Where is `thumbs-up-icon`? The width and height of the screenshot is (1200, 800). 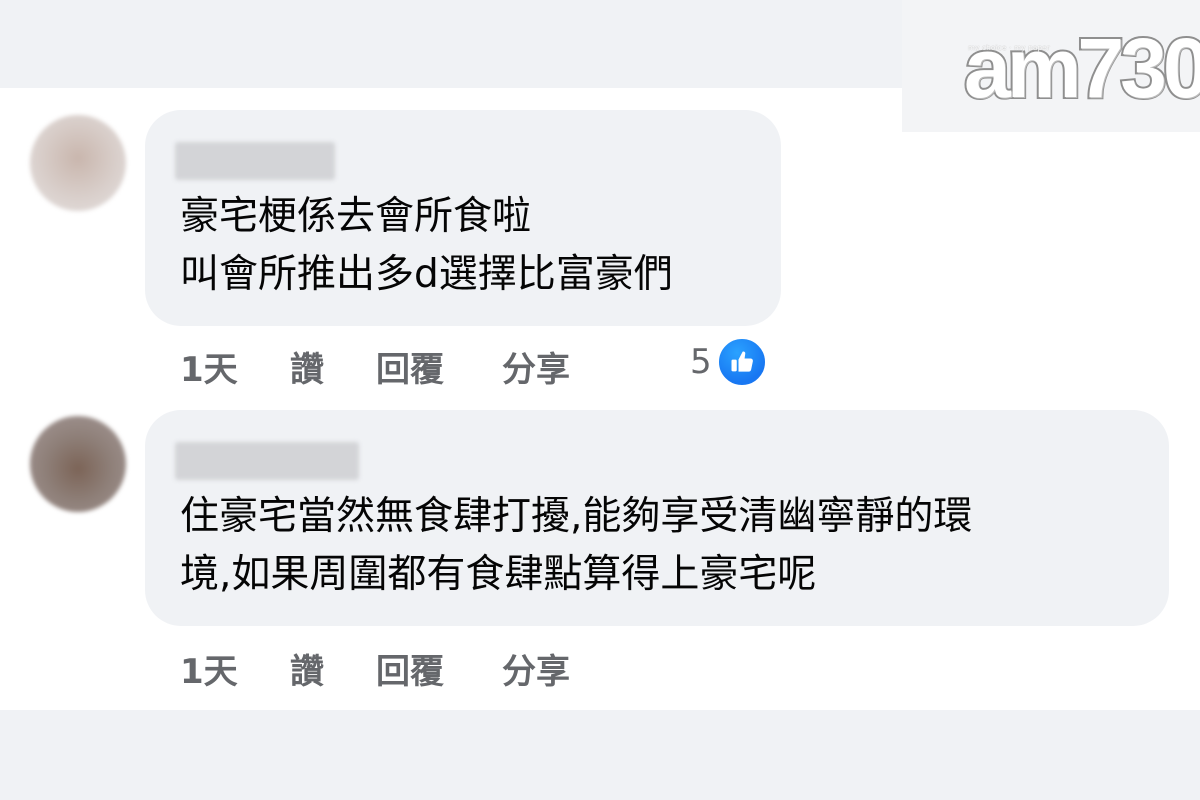 thumbs-up-icon is located at coordinates (741, 362).